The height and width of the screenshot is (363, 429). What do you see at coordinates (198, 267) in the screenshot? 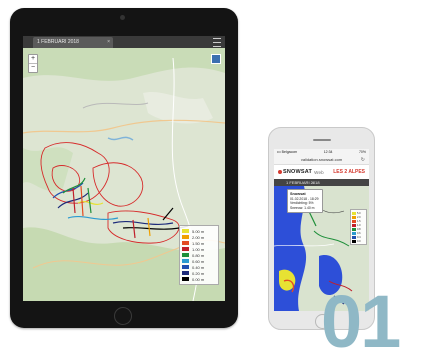
I see `legend-label: 0.40 m` at bounding box center [198, 267].